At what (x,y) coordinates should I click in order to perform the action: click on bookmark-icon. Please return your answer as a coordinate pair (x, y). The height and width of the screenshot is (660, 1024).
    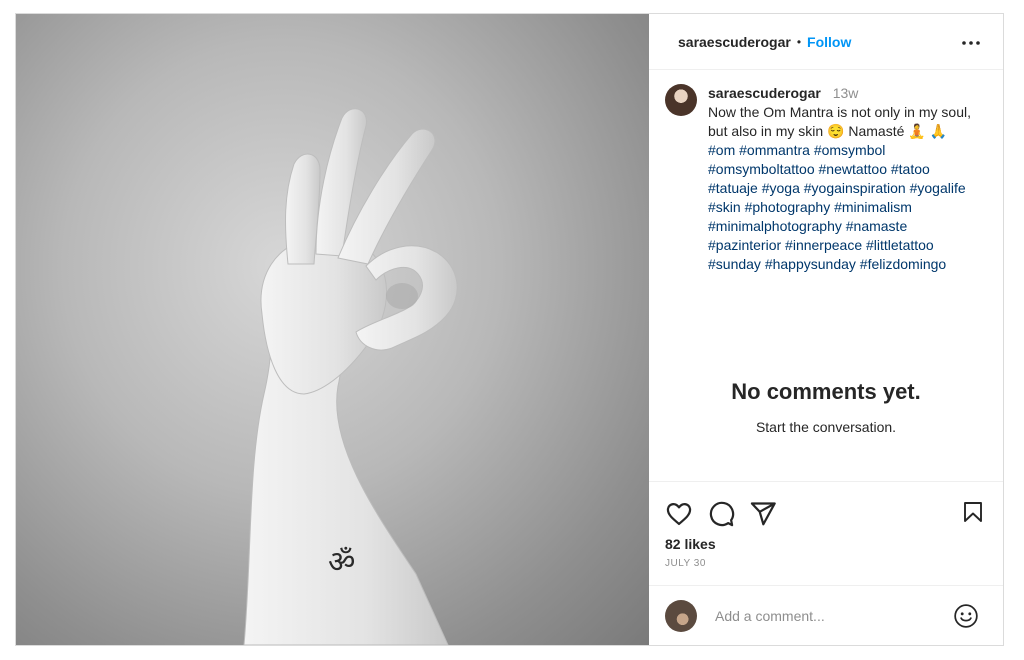
    Looking at the image, I should click on (973, 512).